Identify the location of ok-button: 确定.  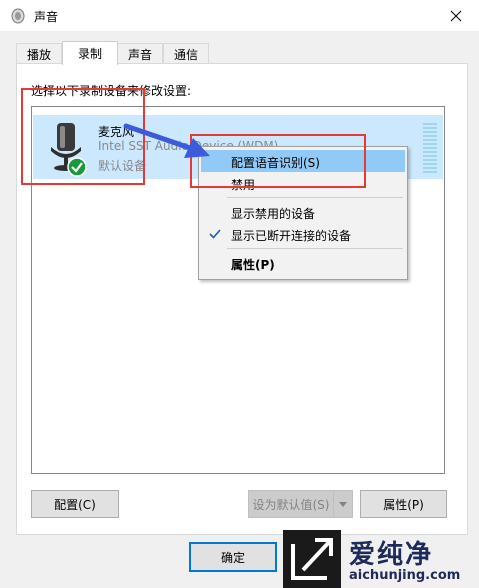
(233, 557).